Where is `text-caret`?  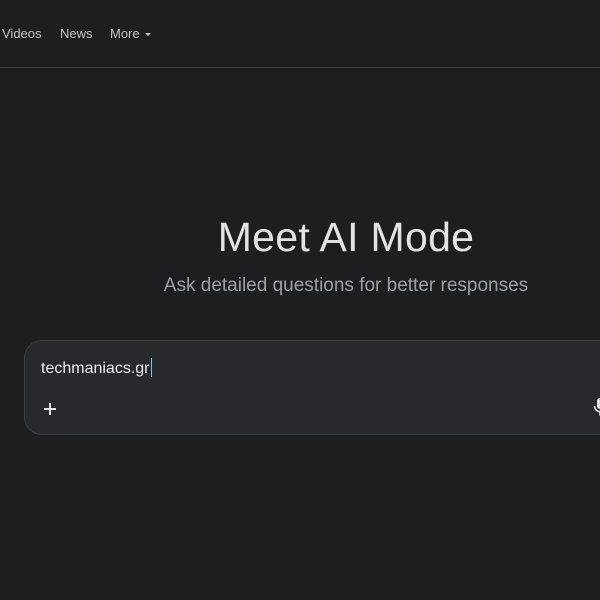 text-caret is located at coordinates (151, 367).